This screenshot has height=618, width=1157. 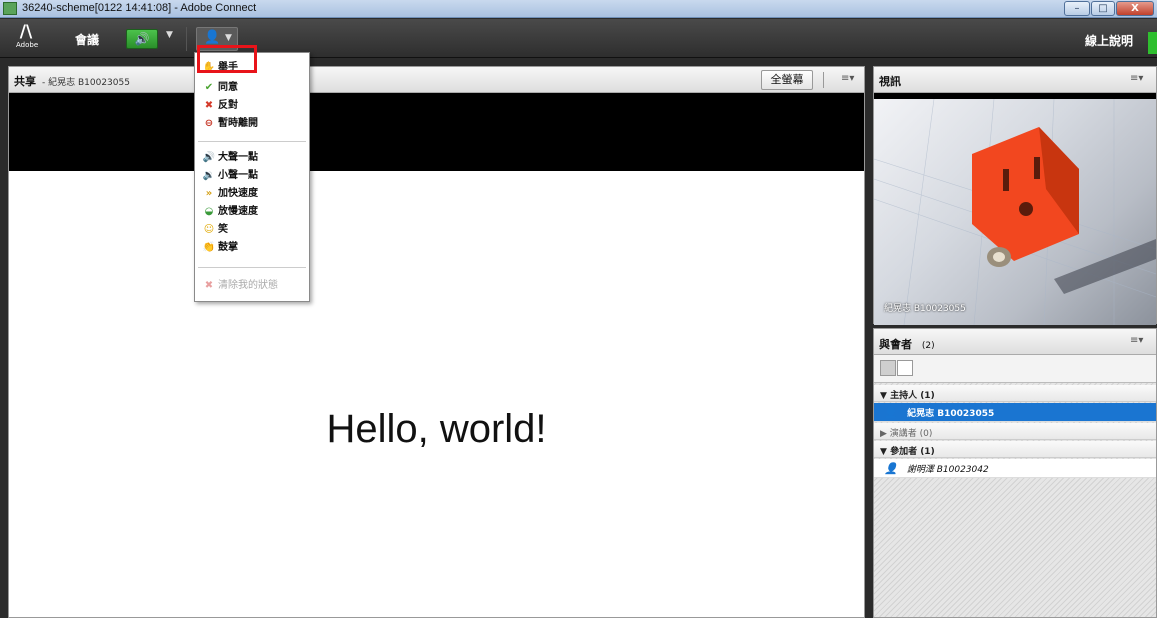 What do you see at coordinates (252, 230) in the screenshot?
I see `menu-item-laugh: ☺ 笑` at bounding box center [252, 230].